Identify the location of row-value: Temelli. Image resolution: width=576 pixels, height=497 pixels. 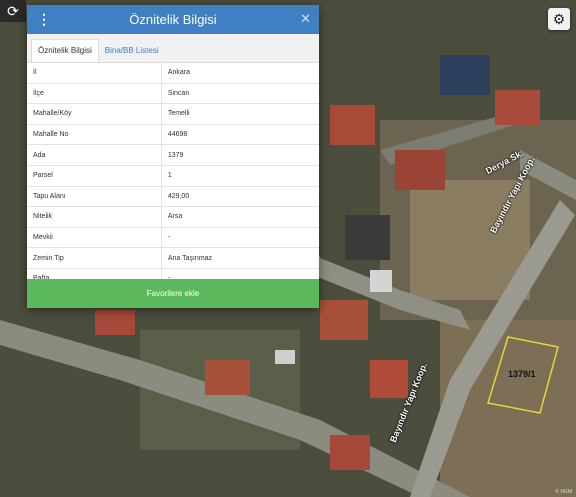
(240, 114).